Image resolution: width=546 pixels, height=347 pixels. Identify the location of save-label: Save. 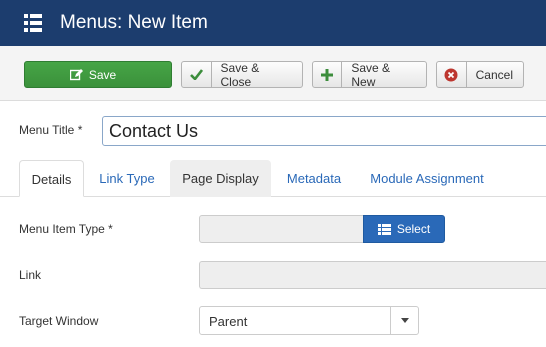
(102, 74).